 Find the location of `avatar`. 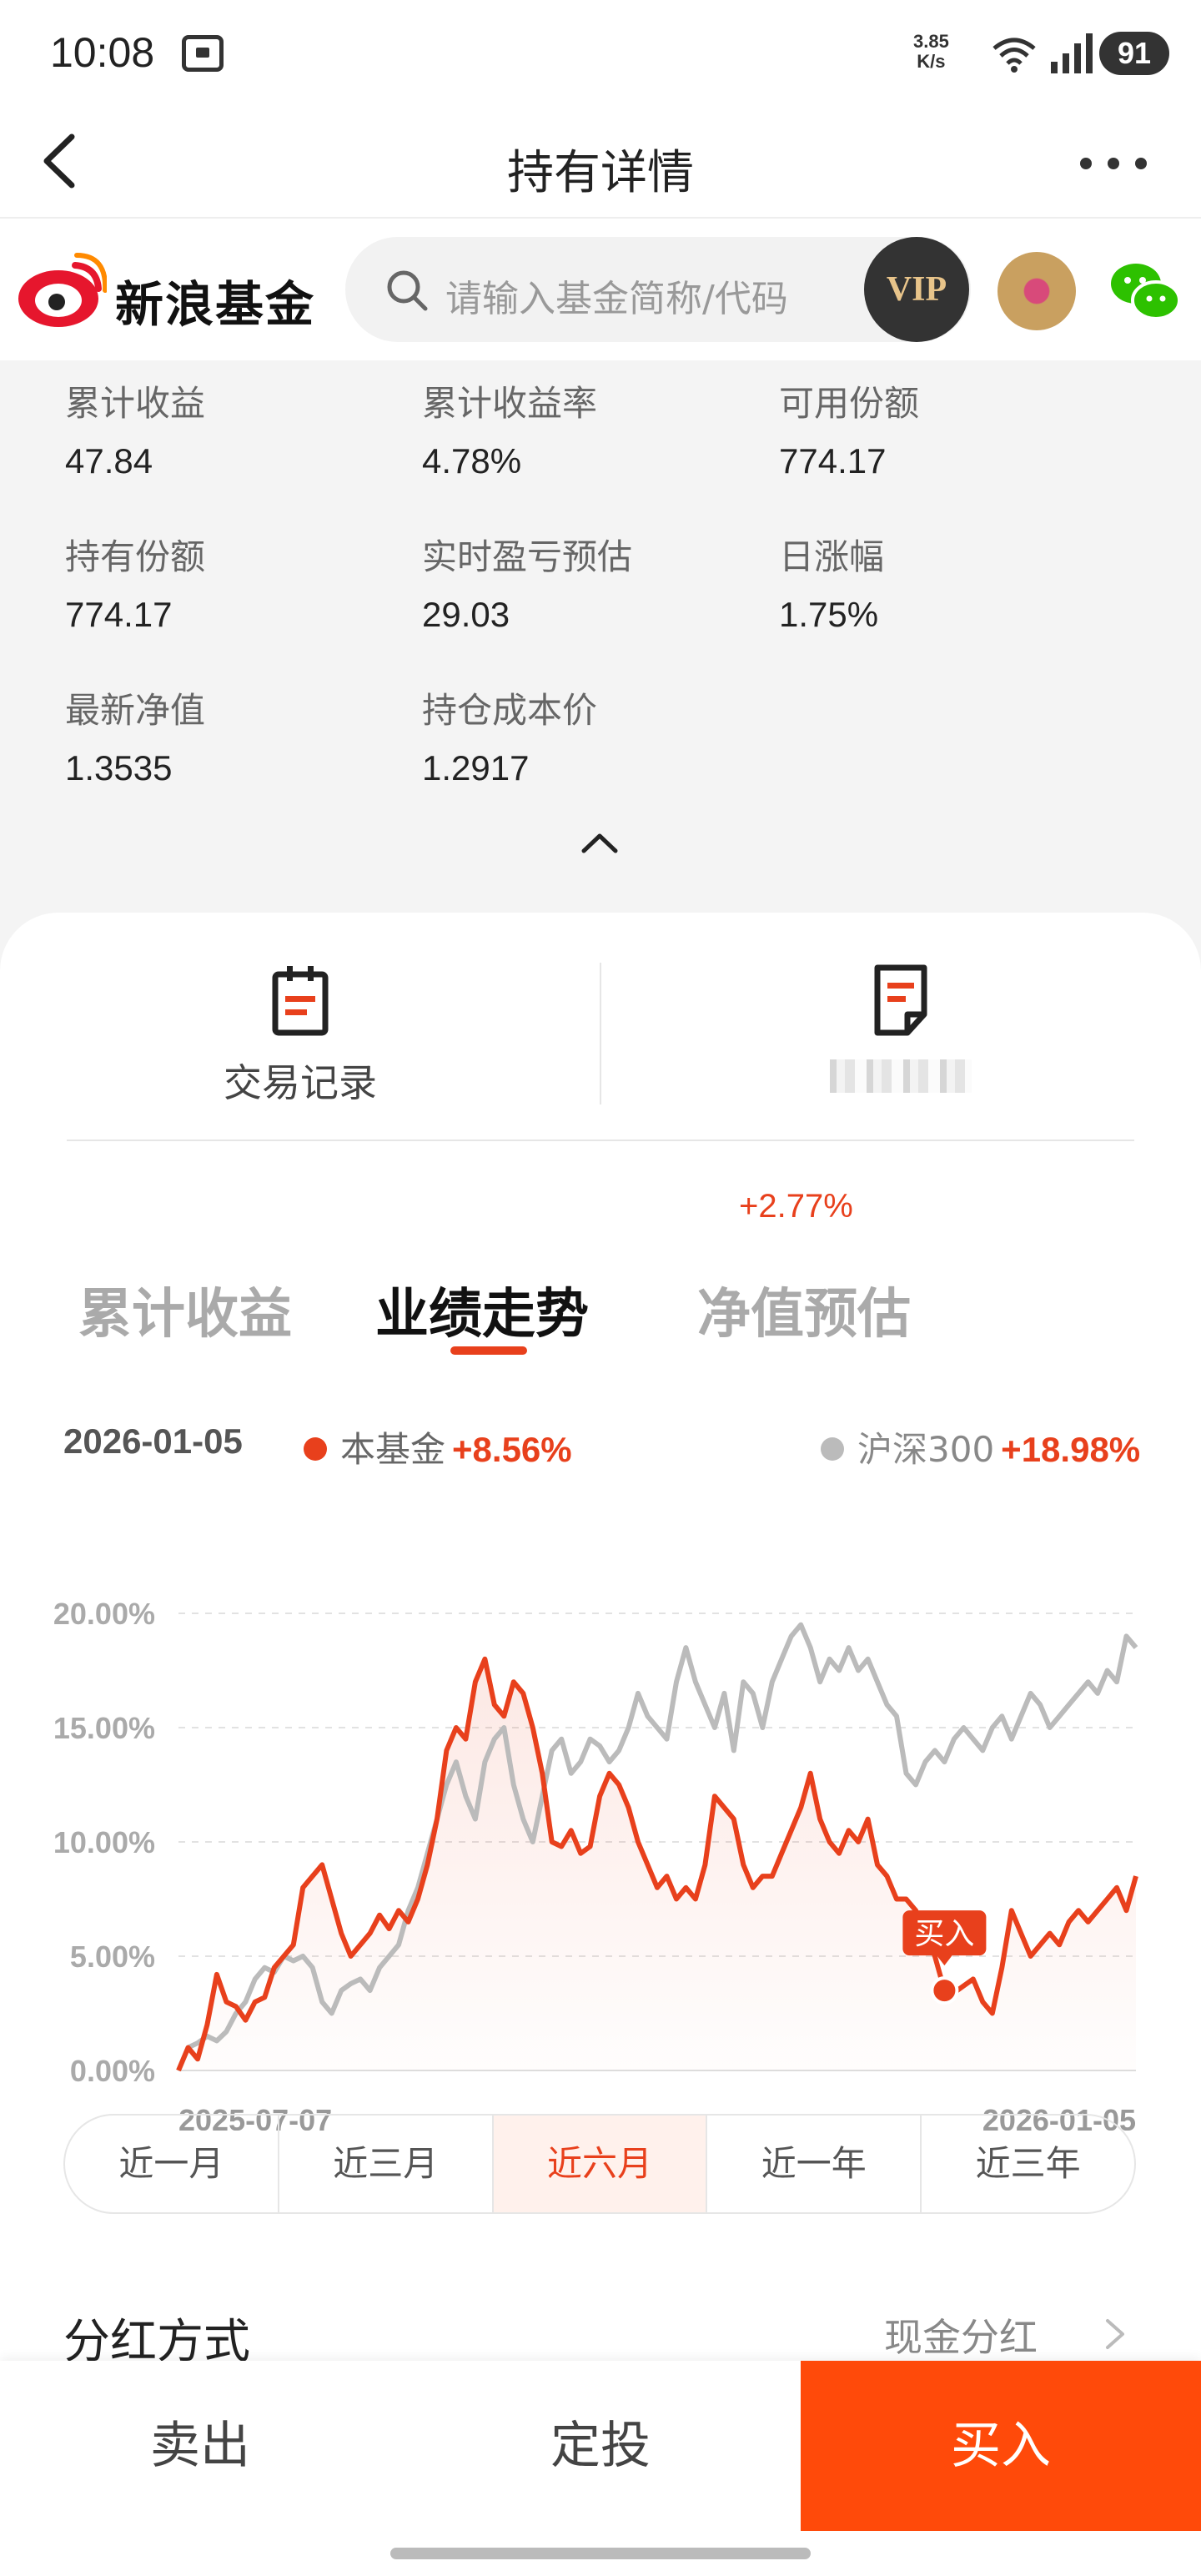

avatar is located at coordinates (1037, 291).